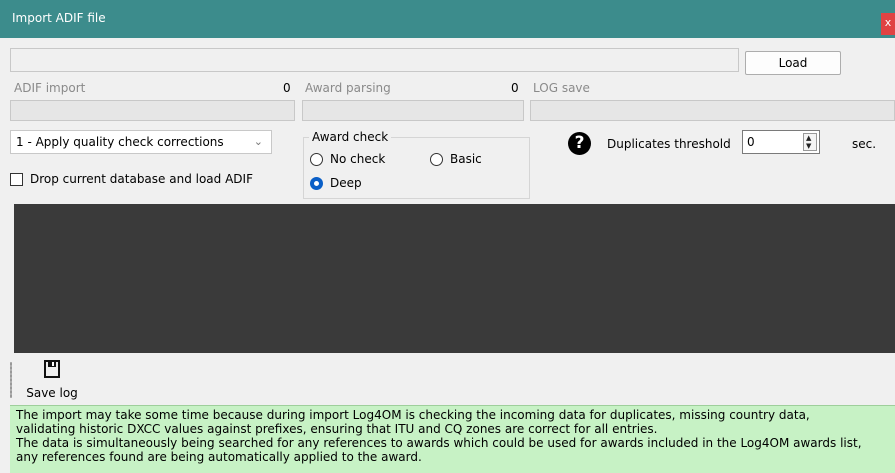  Describe the element at coordinates (808, 146) in the screenshot. I see `spin-down-icon: ▼` at that location.